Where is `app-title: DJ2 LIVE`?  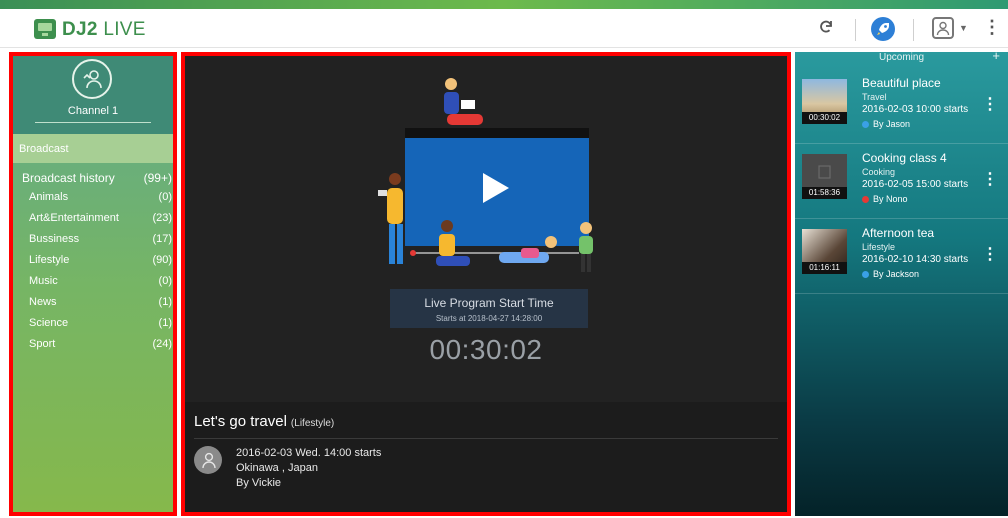
app-title: DJ2 LIVE is located at coordinates (104, 29).